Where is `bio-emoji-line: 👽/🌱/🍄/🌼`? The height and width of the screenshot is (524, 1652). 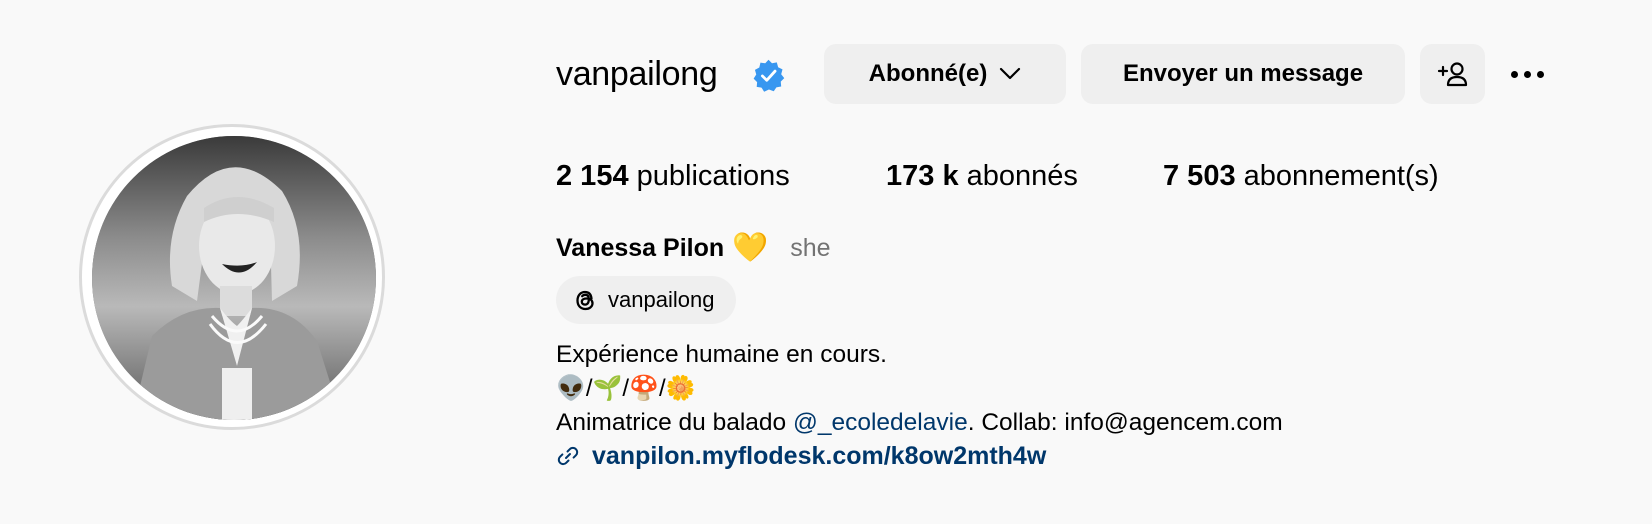 bio-emoji-line: 👽/🌱/🍄/🌼 is located at coordinates (626, 388).